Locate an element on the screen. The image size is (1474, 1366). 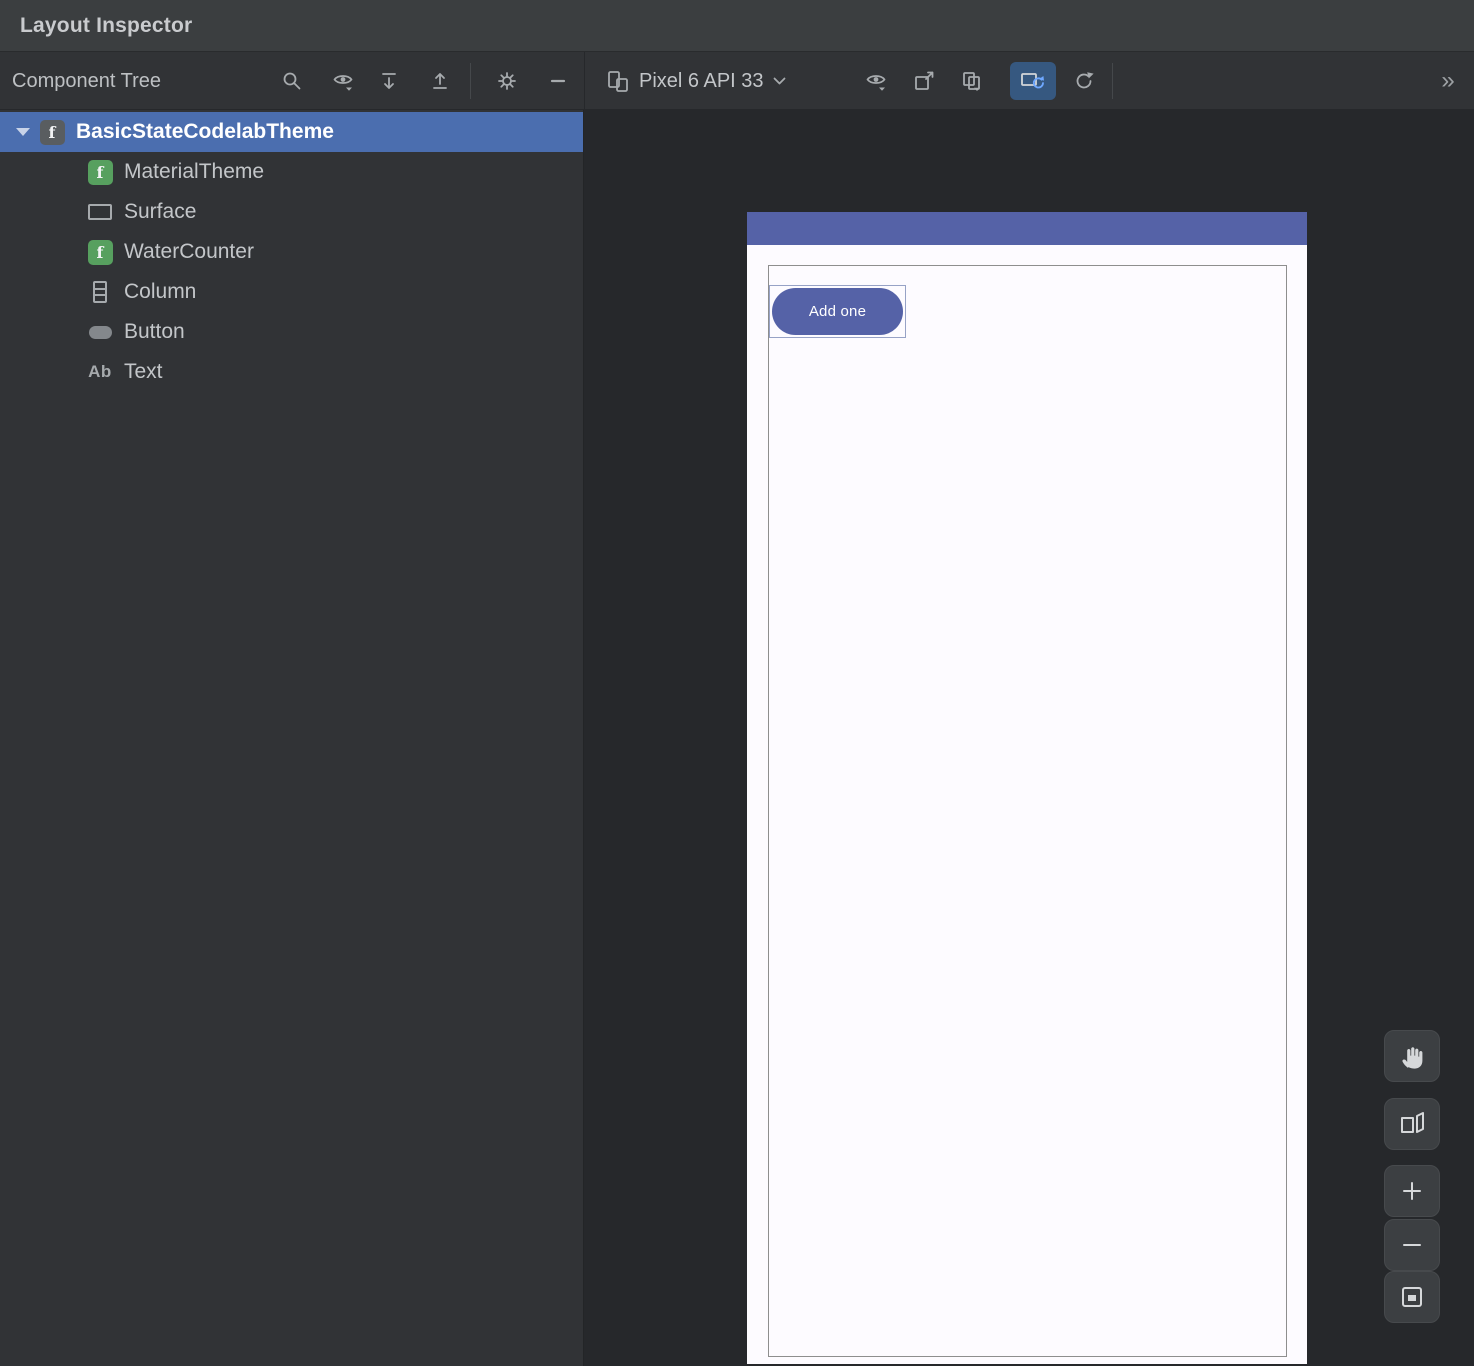
tree-item-basicstatecodelabtheme: BasicStateCodelabTheme is located at coordinates (291, 132).